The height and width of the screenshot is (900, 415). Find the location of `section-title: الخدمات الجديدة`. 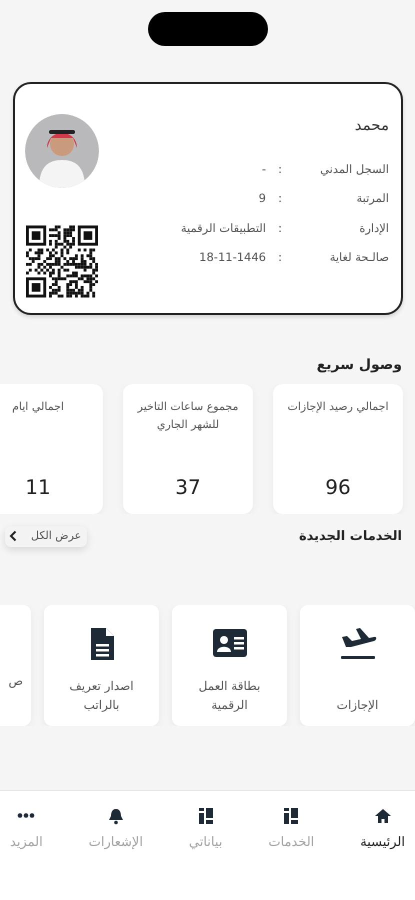

section-title: الخدمات الجديدة is located at coordinates (350, 537).